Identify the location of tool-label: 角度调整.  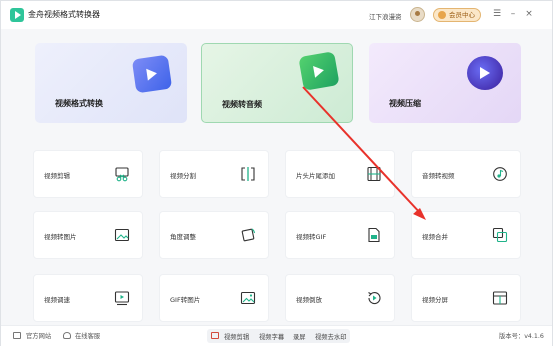
(183, 237).